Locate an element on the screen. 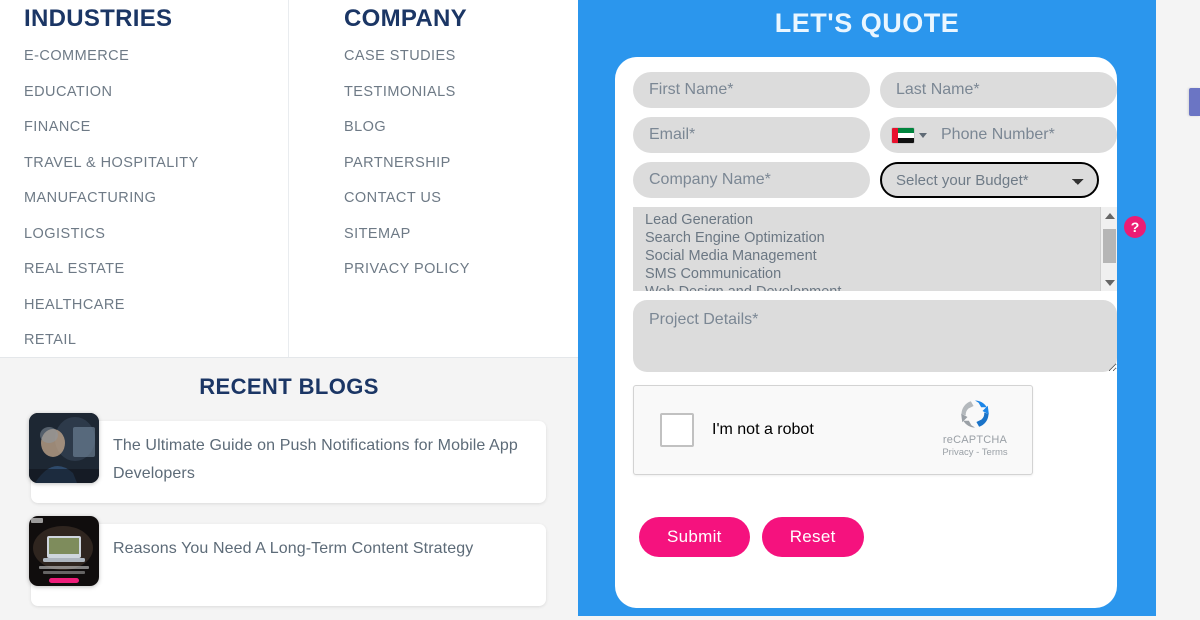  sidebar-item-retail: RETAIL is located at coordinates (156, 340).